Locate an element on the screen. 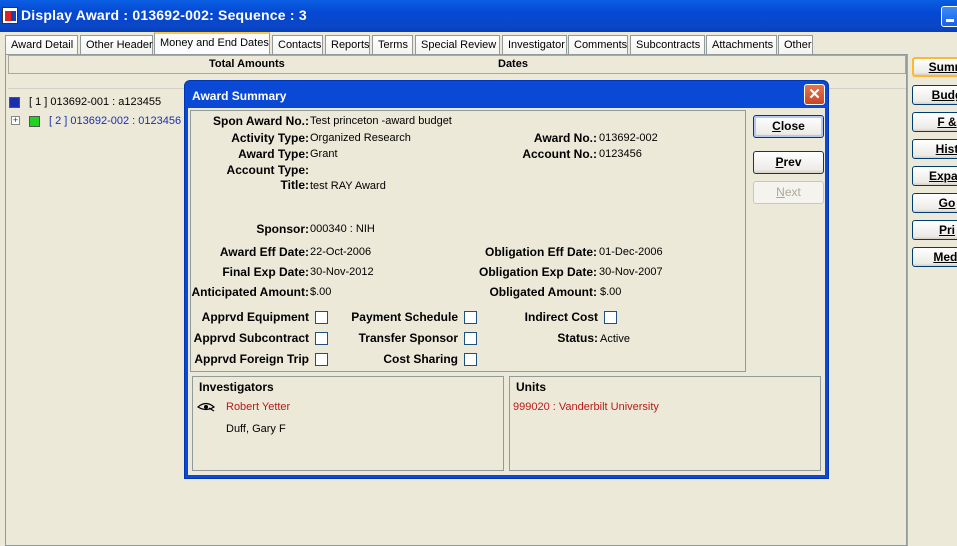 This screenshot has height=546, width=957. title-label: Title: is located at coordinates (294, 185).